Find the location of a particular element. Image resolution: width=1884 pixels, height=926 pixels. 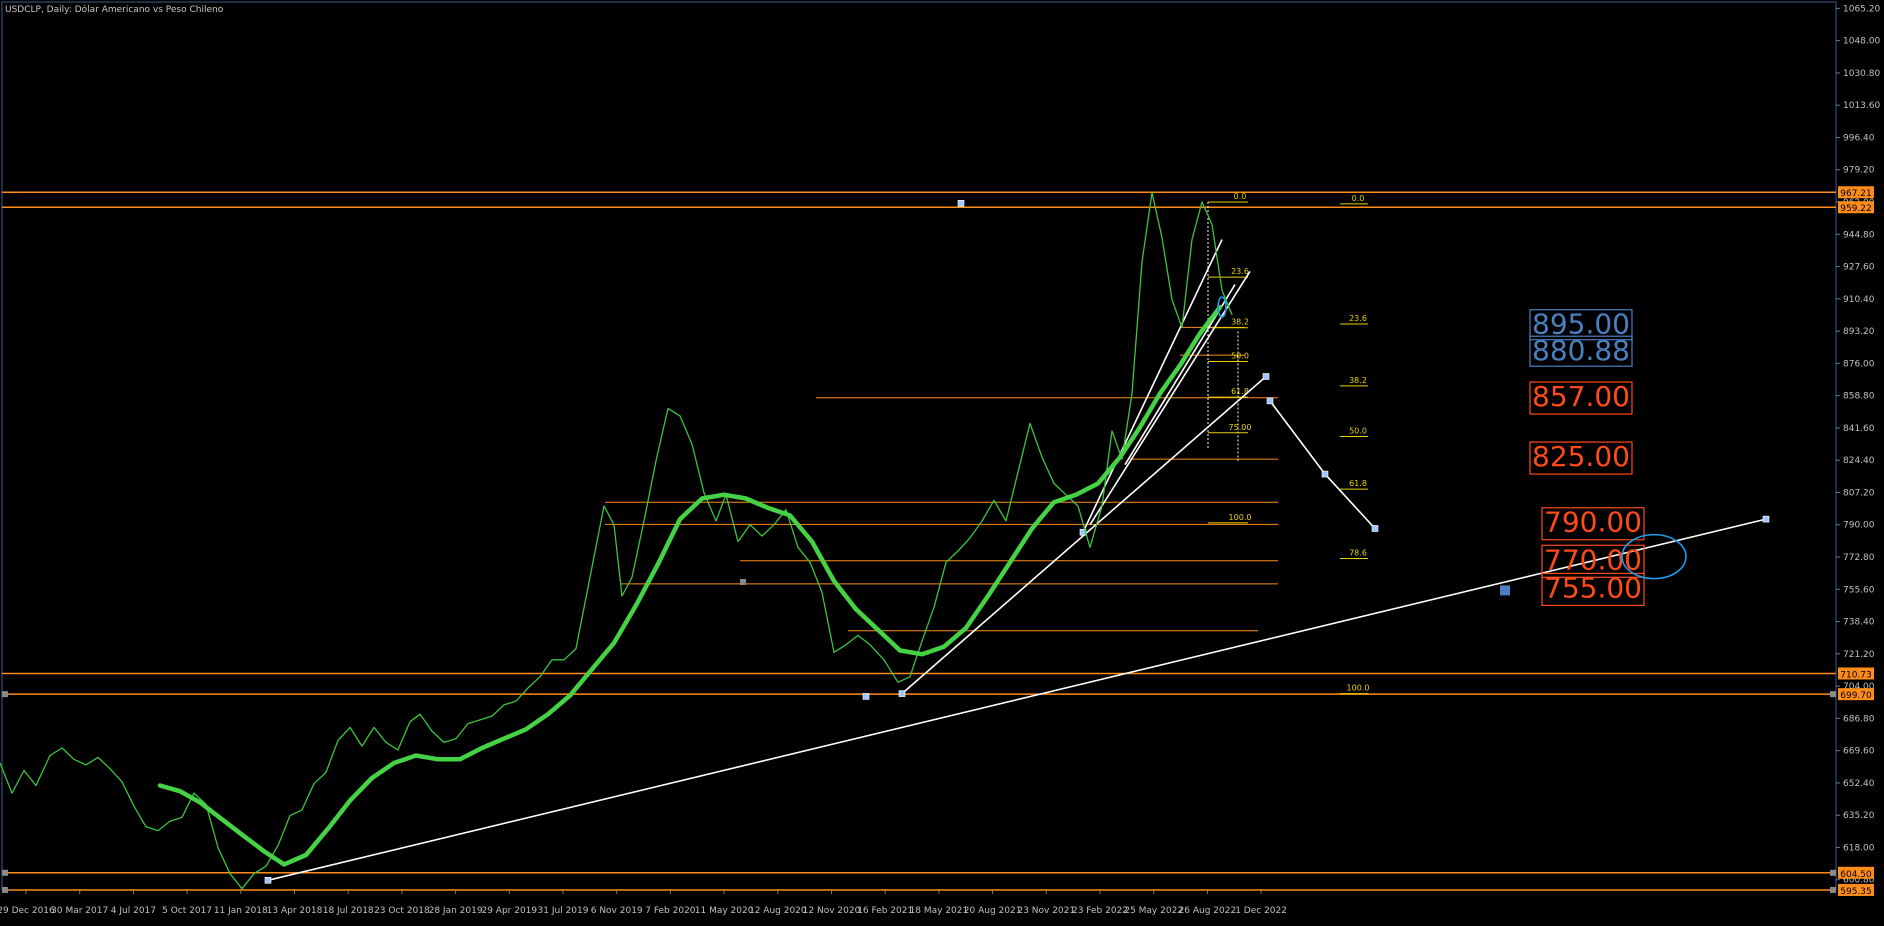

support-label: 755.00 is located at coordinates (1593, 587).